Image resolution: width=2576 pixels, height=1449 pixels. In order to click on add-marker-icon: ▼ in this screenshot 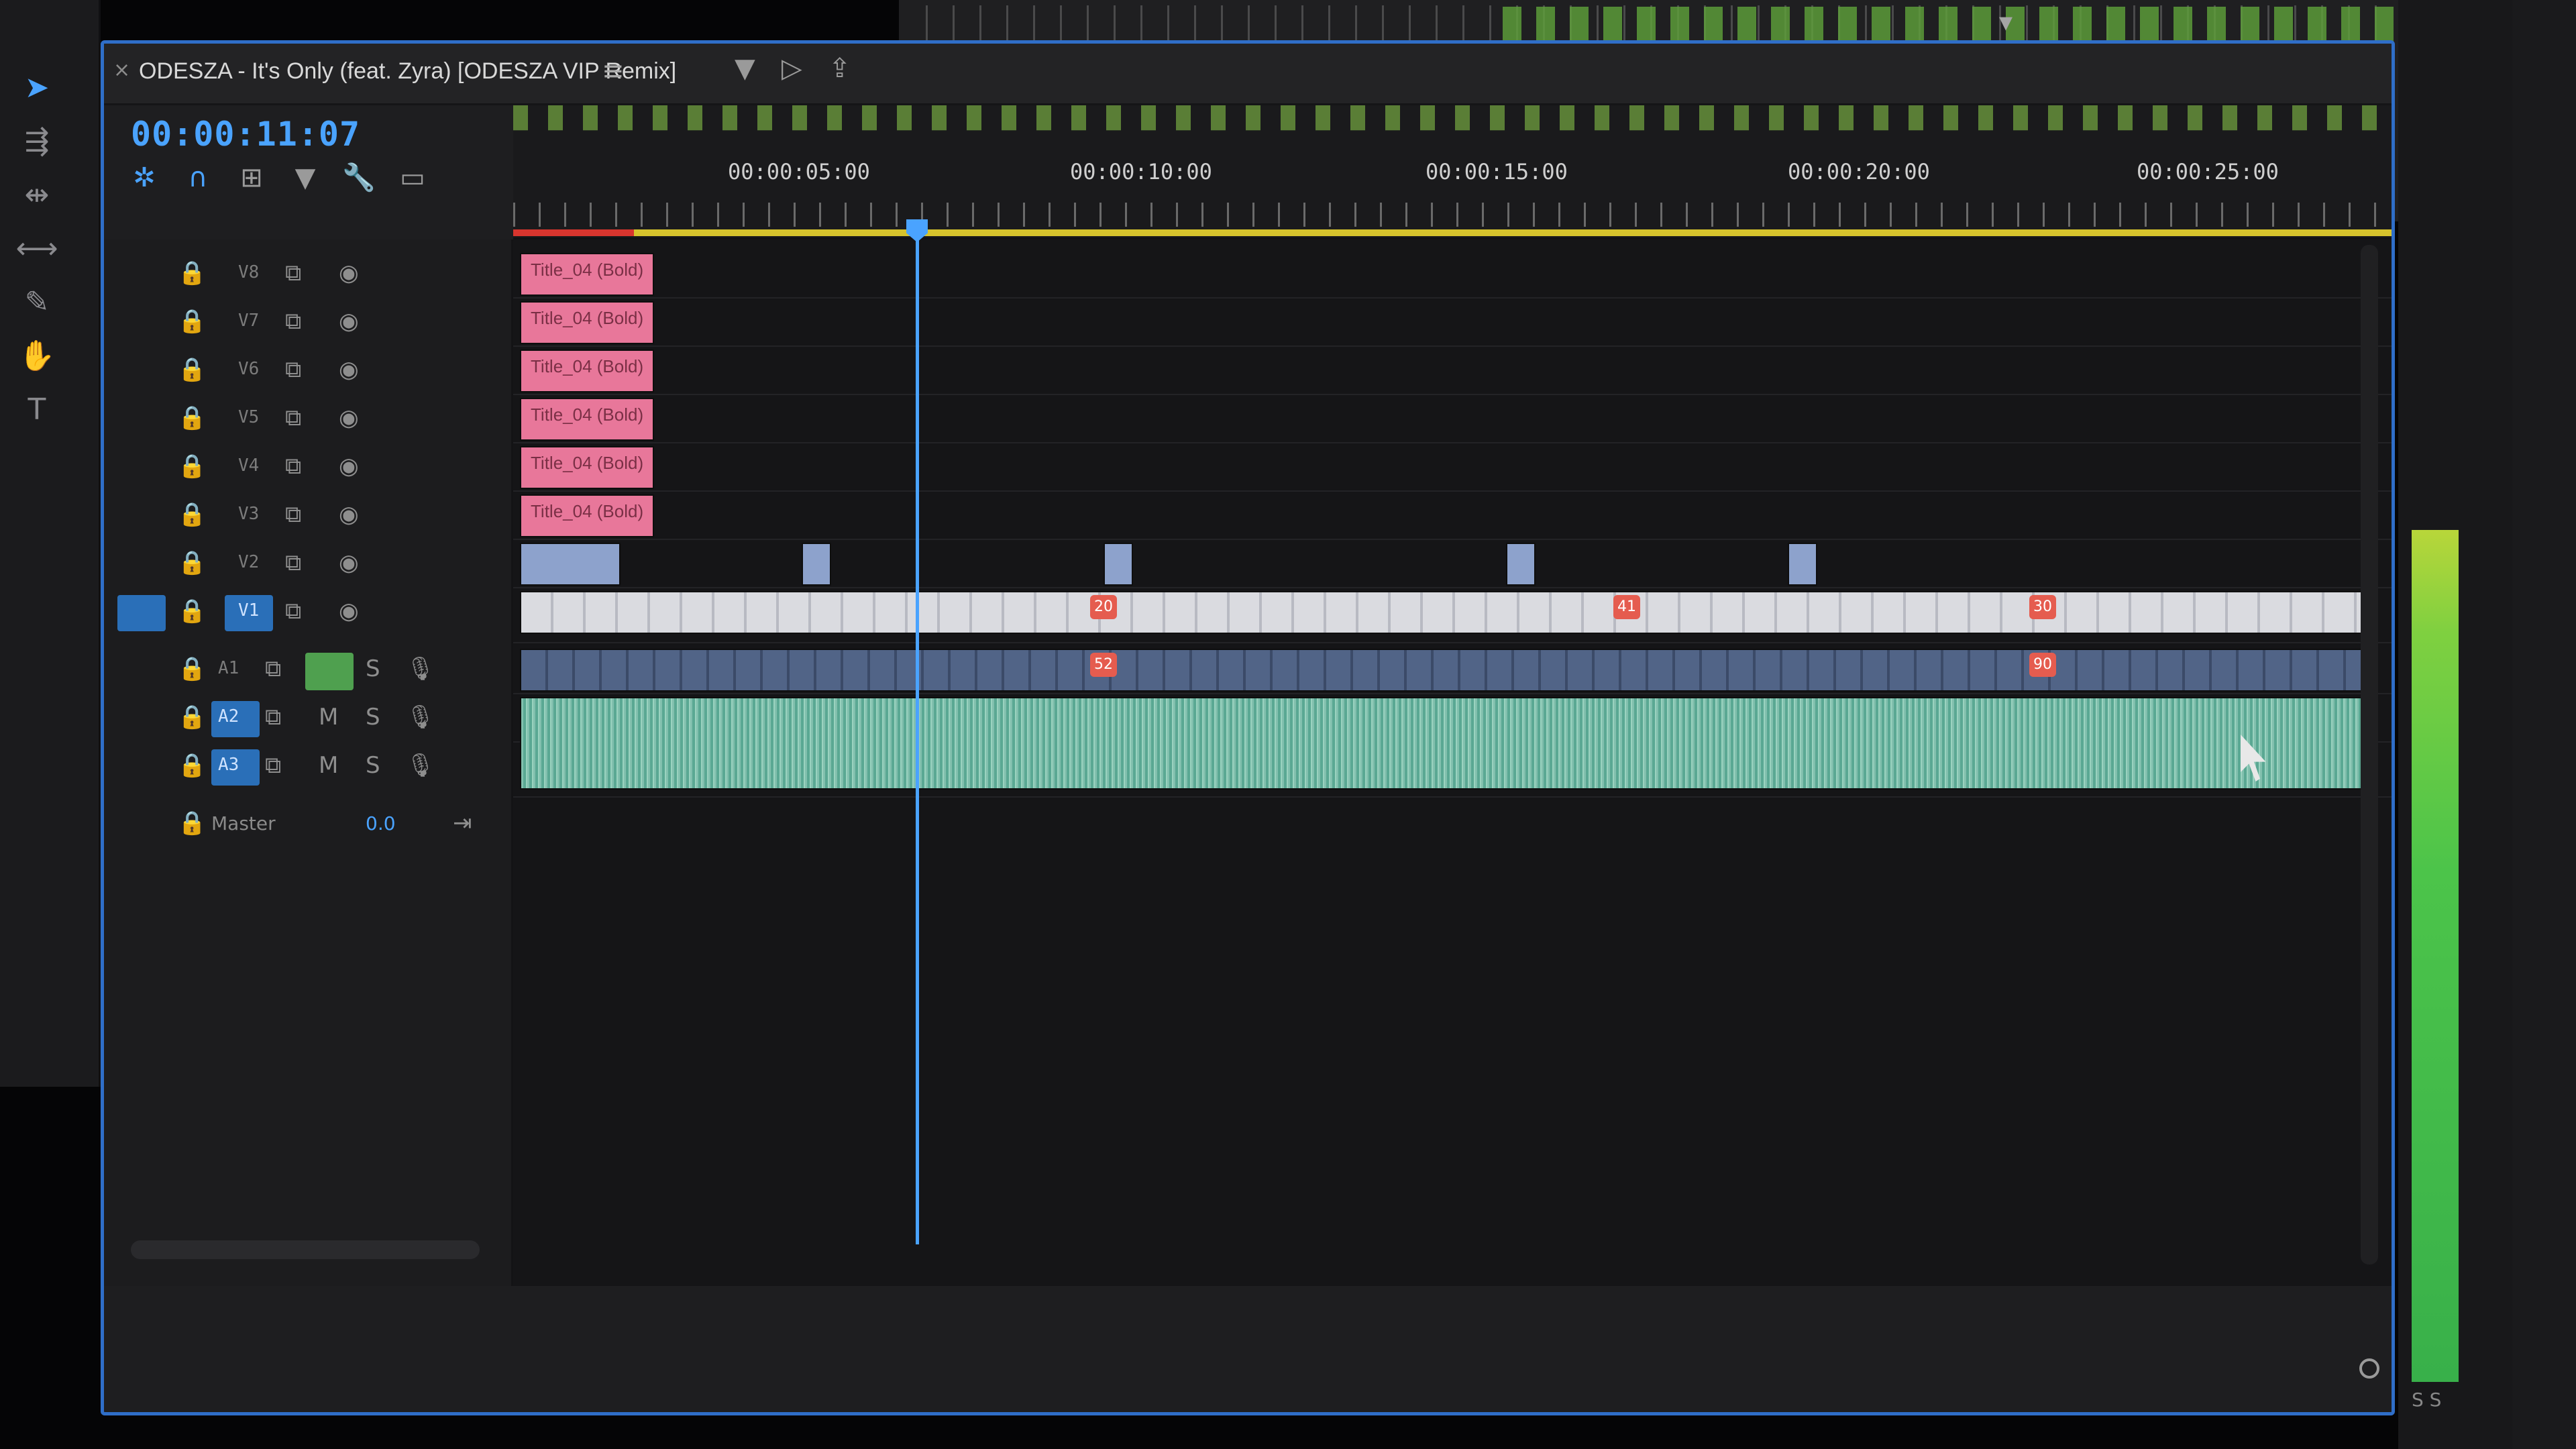, I will do `click(305, 178)`.